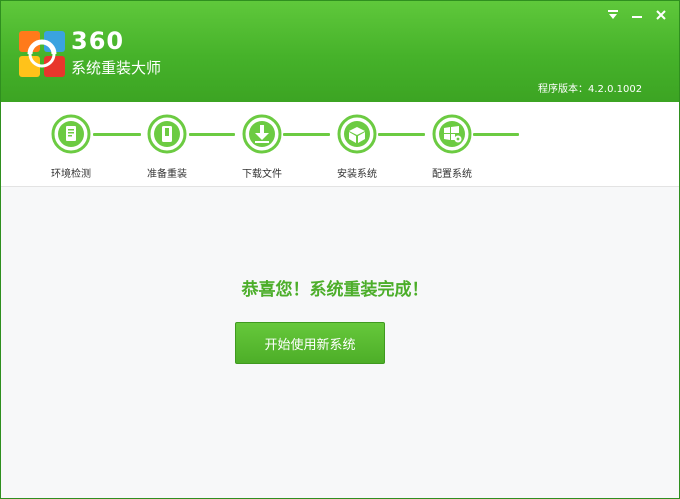  I want to click on step-label: 配置系统, so click(452, 174).